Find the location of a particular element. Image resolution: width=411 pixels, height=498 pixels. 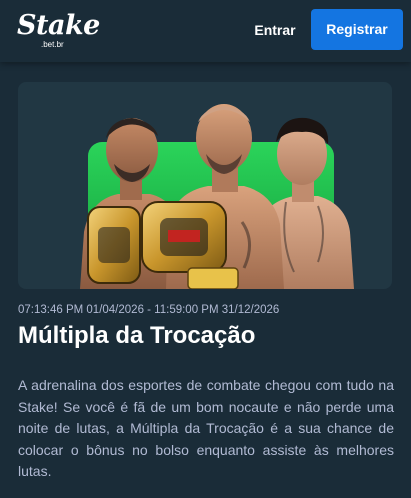

login-button: Entrar is located at coordinates (275, 30).